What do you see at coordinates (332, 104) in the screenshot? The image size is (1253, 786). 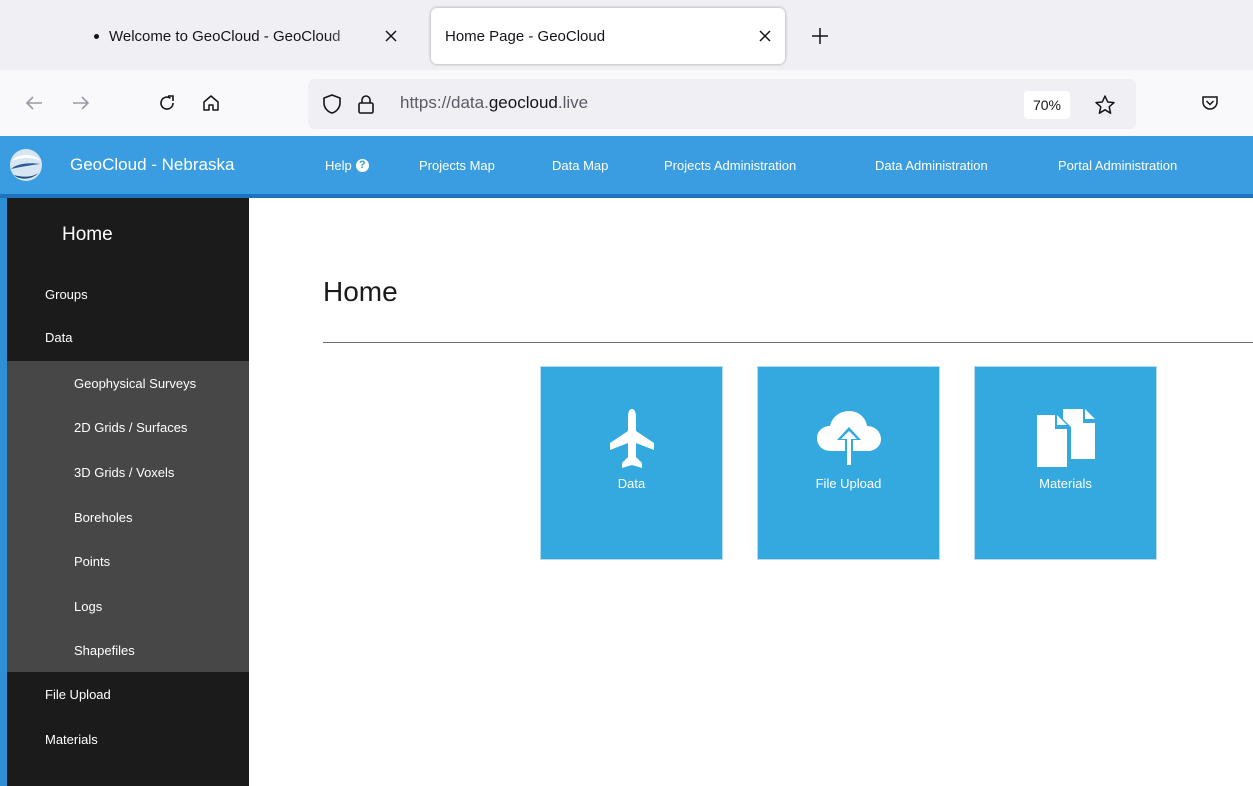 I see `shield-icon` at bounding box center [332, 104].